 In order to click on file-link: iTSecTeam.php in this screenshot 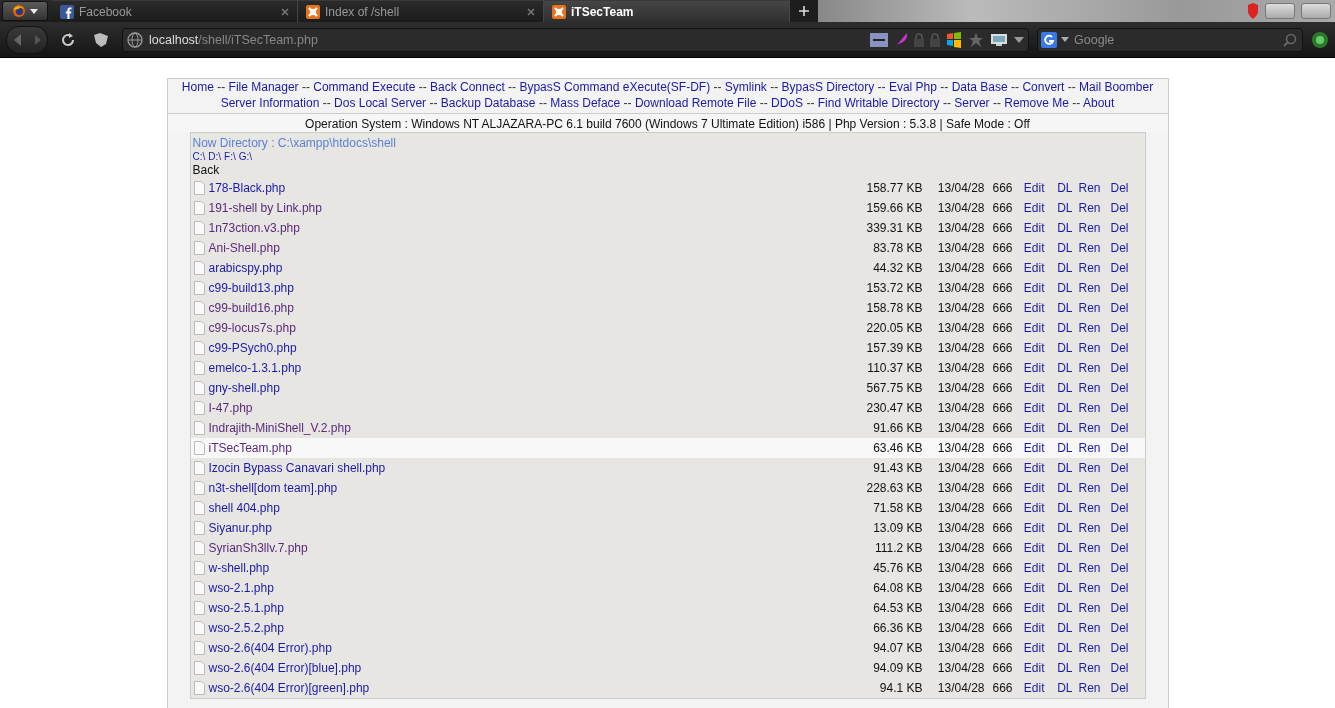, I will do `click(518, 448)`.